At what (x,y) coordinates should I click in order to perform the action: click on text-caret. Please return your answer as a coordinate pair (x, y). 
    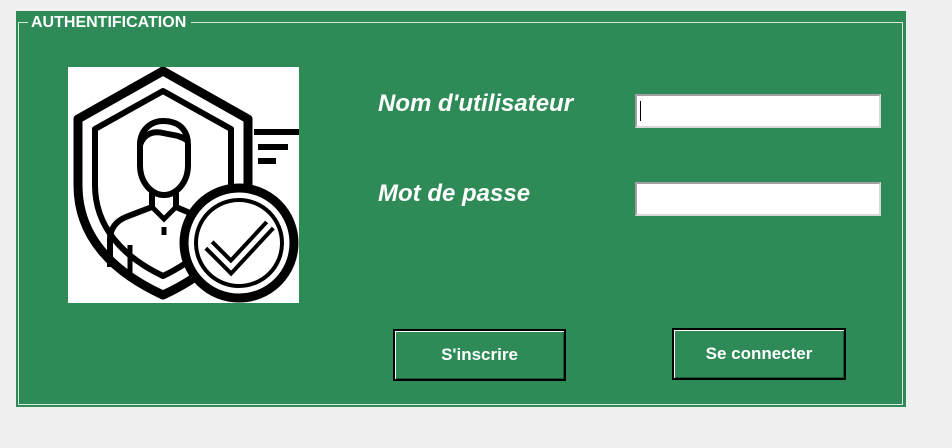
    Looking at the image, I should click on (640, 111).